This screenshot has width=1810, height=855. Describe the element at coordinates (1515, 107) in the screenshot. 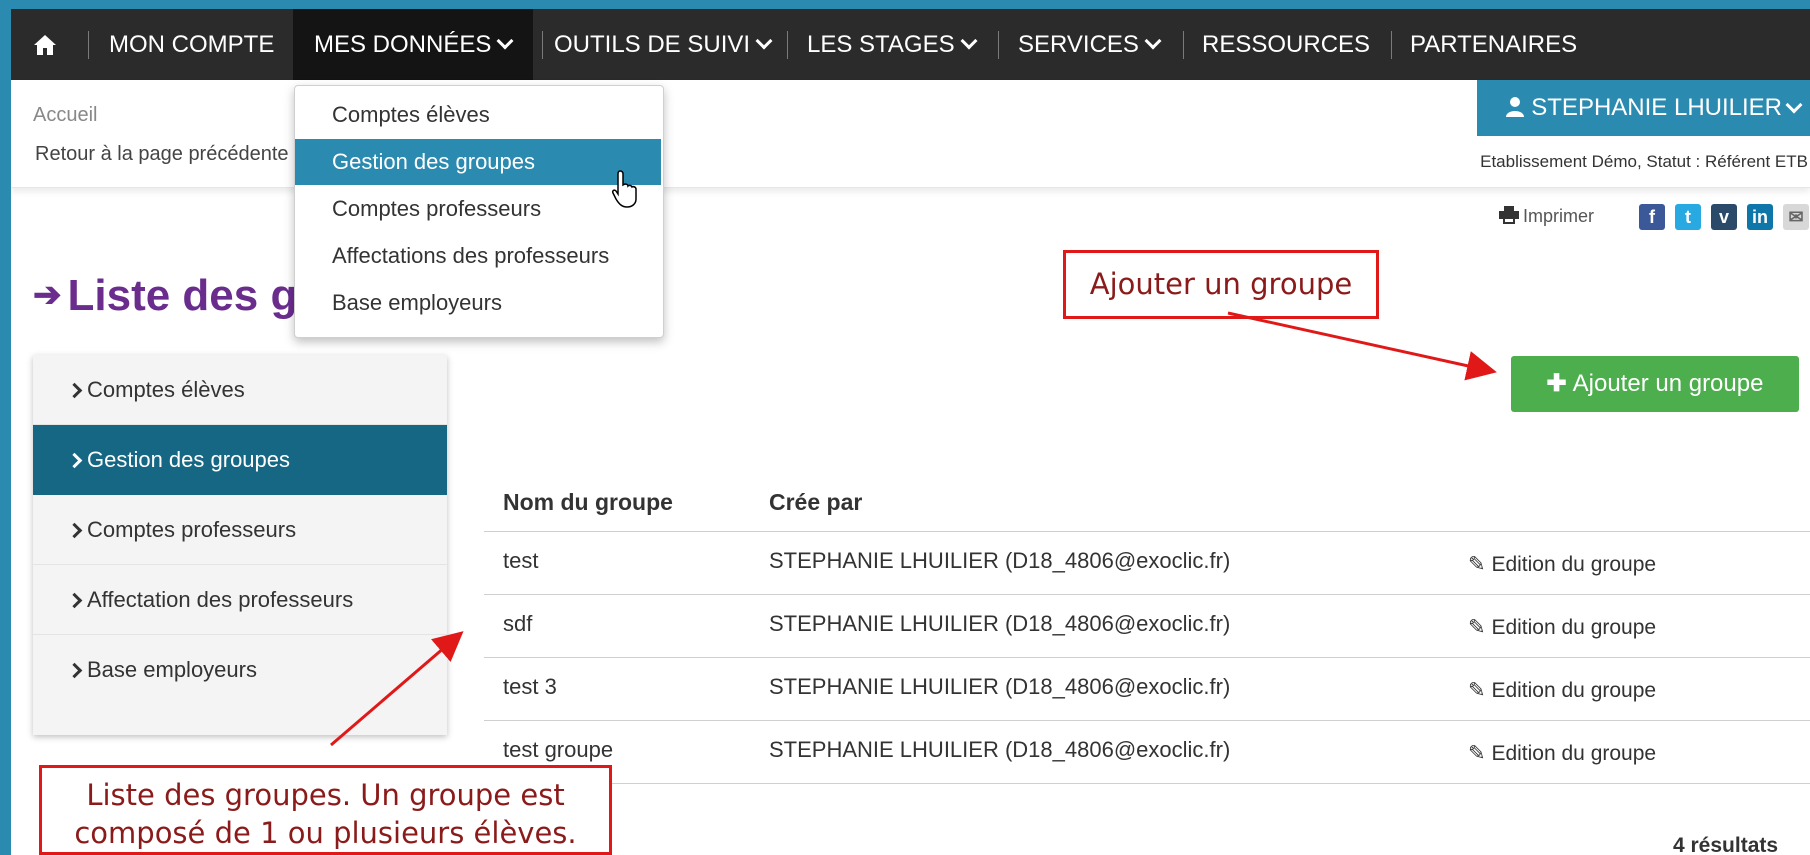

I see `user-icon` at that location.